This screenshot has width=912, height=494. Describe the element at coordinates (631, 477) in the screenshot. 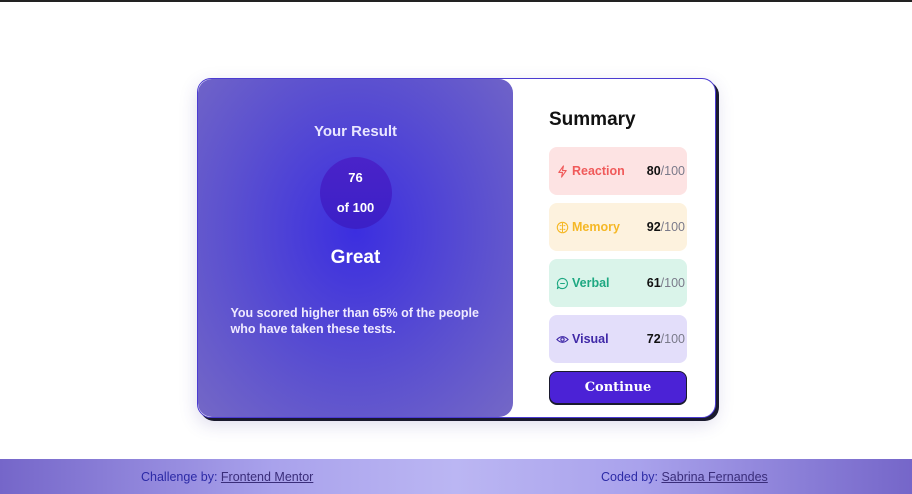

I see `coded-prefix: Coded by:` at that location.